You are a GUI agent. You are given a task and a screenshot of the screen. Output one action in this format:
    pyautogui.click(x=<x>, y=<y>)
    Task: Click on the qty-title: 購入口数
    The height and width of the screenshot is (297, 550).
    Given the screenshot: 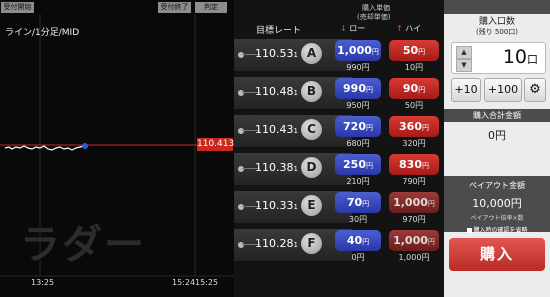 What is the action you would take?
    pyautogui.click(x=496, y=22)
    